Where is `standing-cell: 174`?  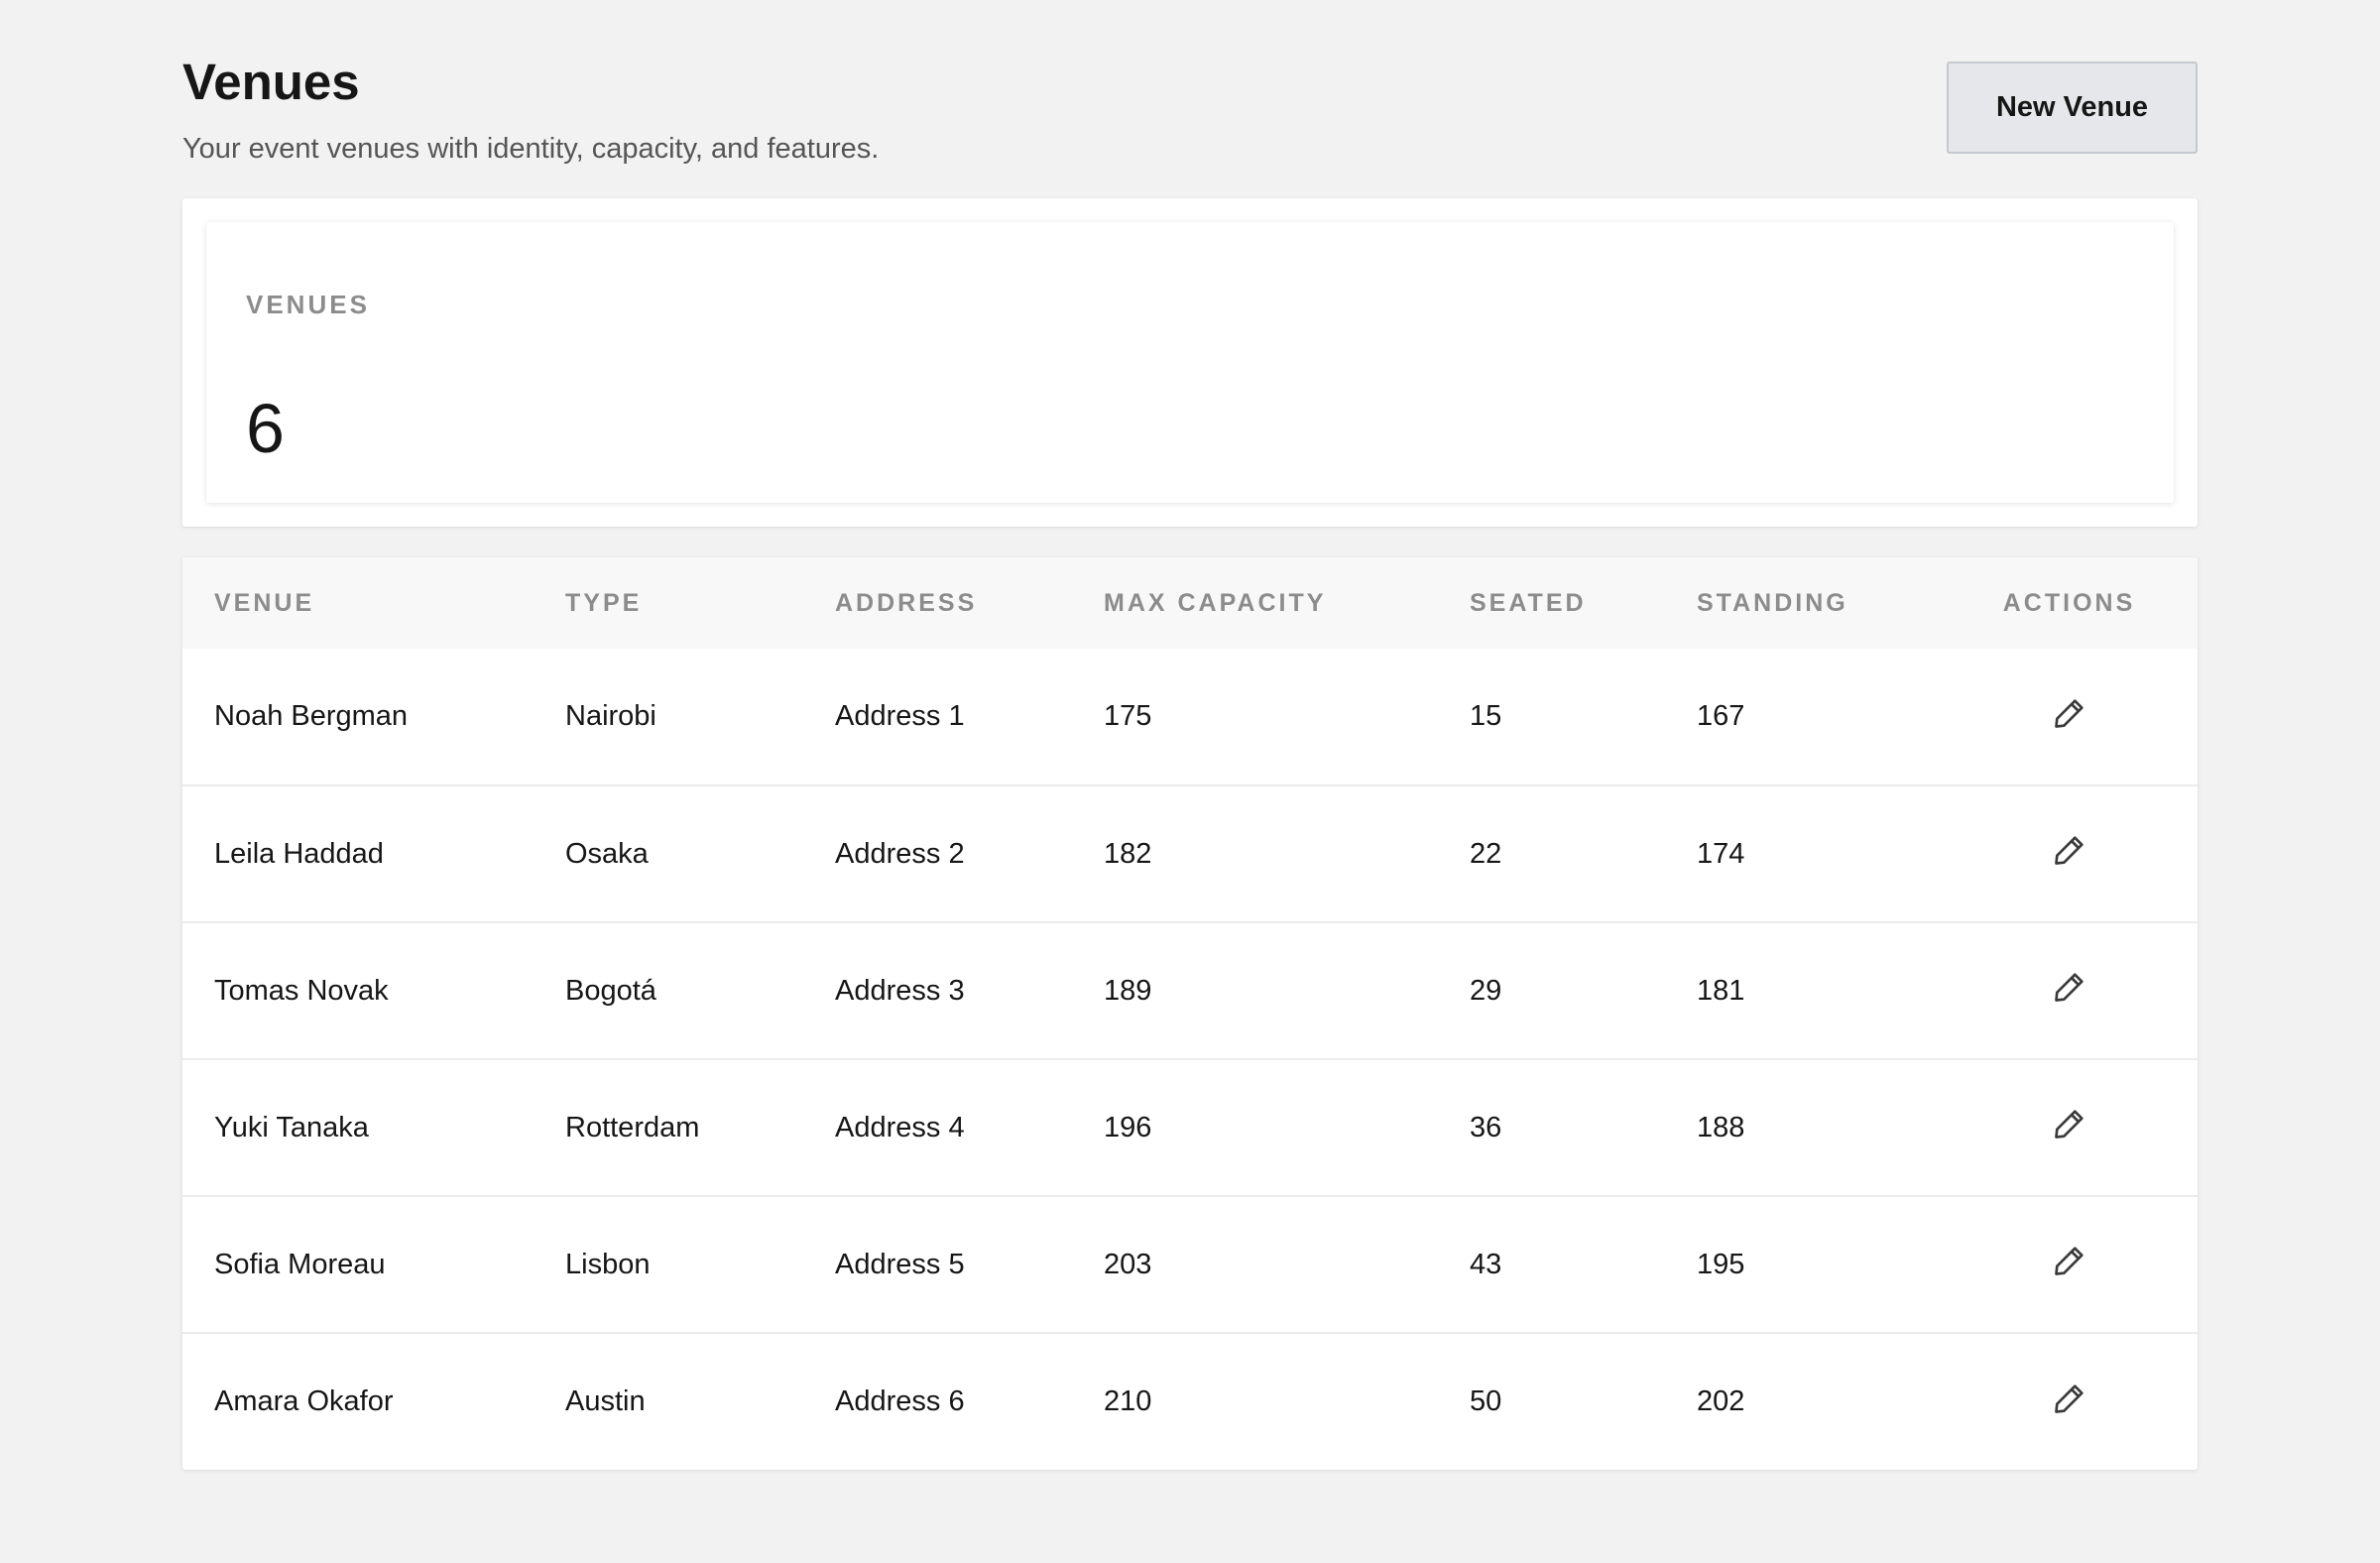
standing-cell: 174 is located at coordinates (1721, 853).